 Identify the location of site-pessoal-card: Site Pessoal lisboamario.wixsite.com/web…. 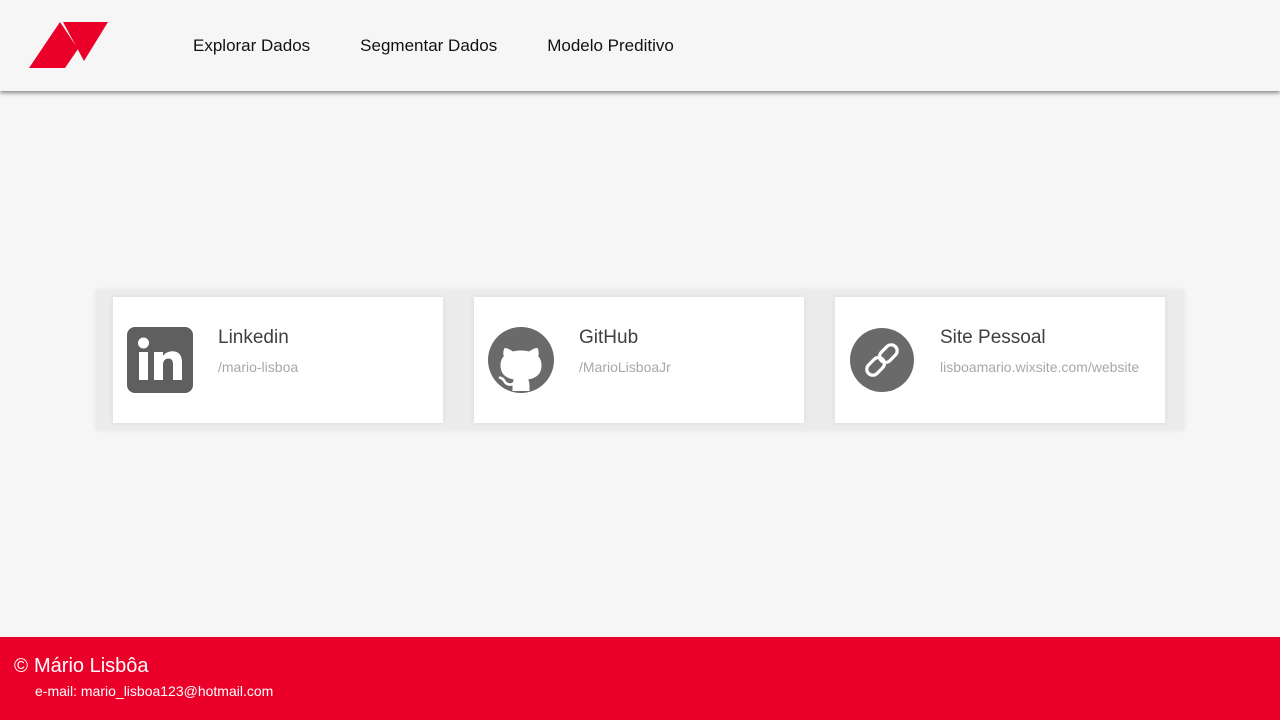
(1000, 360).